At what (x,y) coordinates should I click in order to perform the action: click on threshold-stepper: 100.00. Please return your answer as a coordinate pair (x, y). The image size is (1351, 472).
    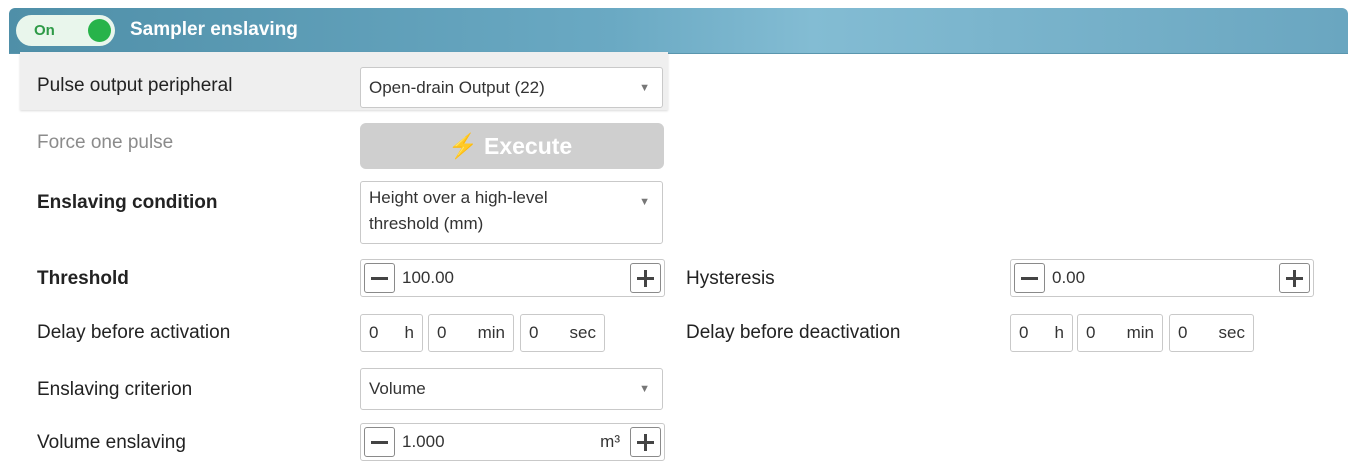
    Looking at the image, I should click on (512, 278).